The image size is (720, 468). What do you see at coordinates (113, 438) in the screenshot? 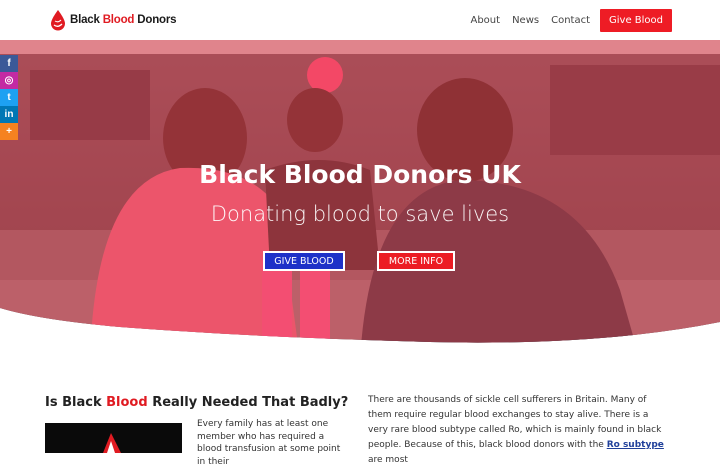
I see `blood-drop-image` at bounding box center [113, 438].